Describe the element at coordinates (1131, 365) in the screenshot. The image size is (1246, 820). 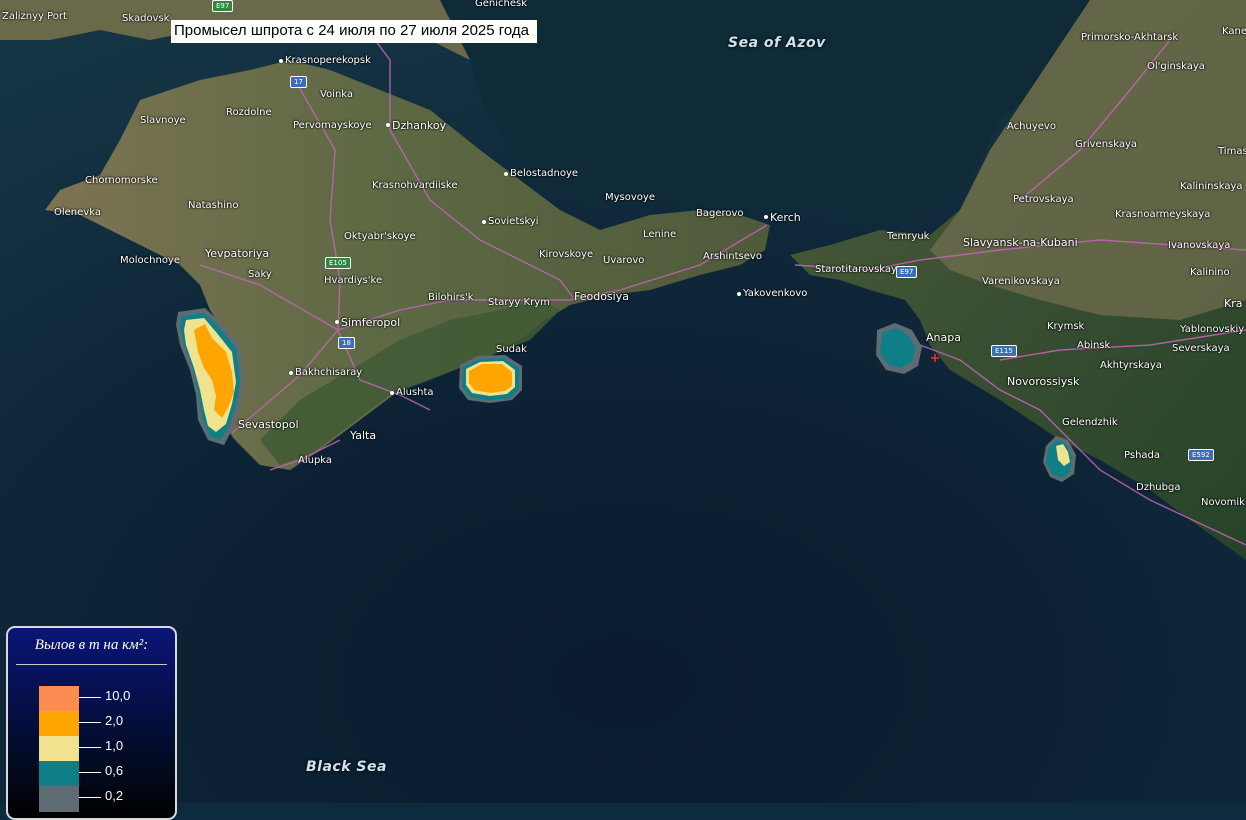
I see `place-label-akhtyrskaya: Akhtyrskaya` at that location.